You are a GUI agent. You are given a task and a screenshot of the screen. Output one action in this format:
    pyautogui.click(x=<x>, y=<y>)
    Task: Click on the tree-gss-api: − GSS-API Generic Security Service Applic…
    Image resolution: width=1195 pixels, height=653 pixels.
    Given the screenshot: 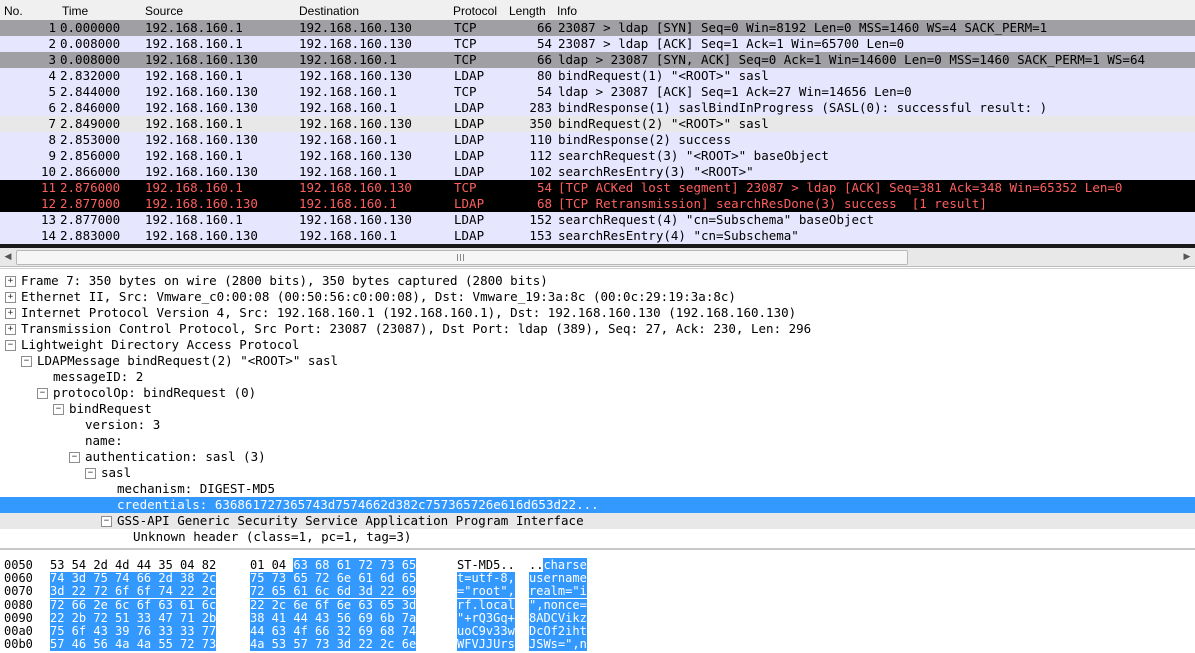 What is the action you would take?
    pyautogui.click(x=597, y=521)
    